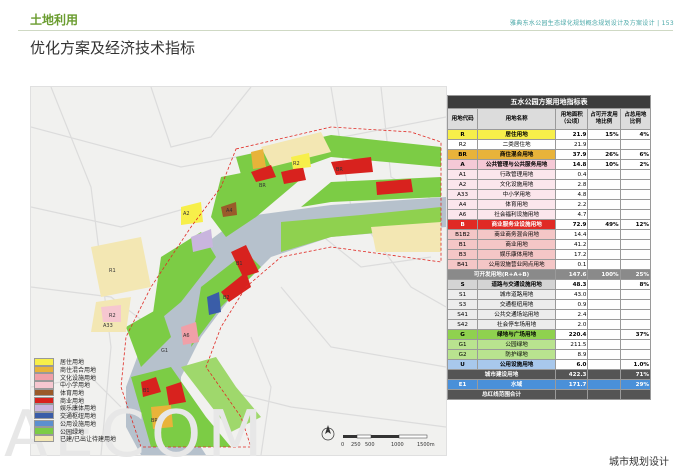  I want to click on table-cell: 2.8, so click(572, 184).